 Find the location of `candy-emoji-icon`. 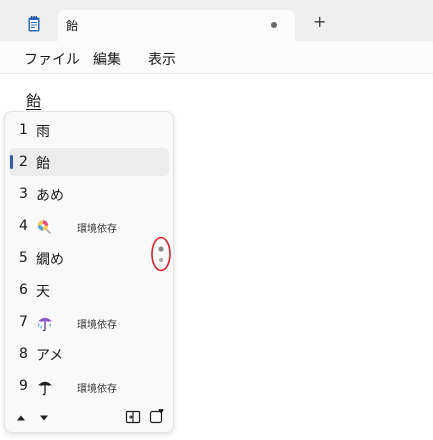

candy-emoji-icon is located at coordinates (44, 227).